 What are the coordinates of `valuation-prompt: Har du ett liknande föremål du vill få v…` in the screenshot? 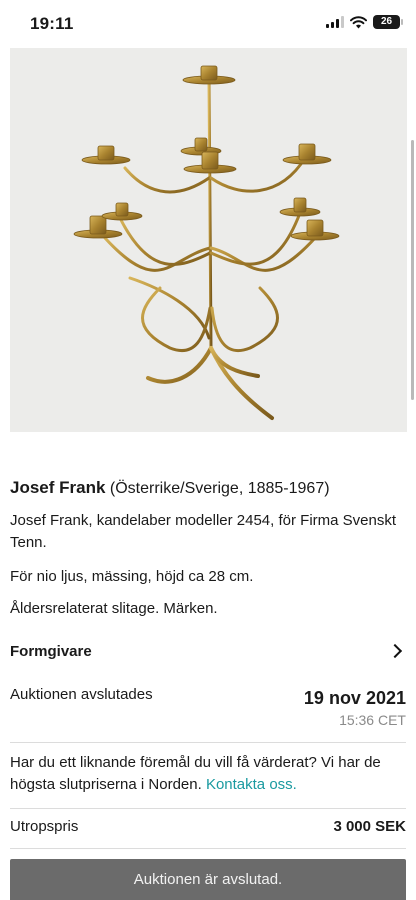 It's located at (208, 774).